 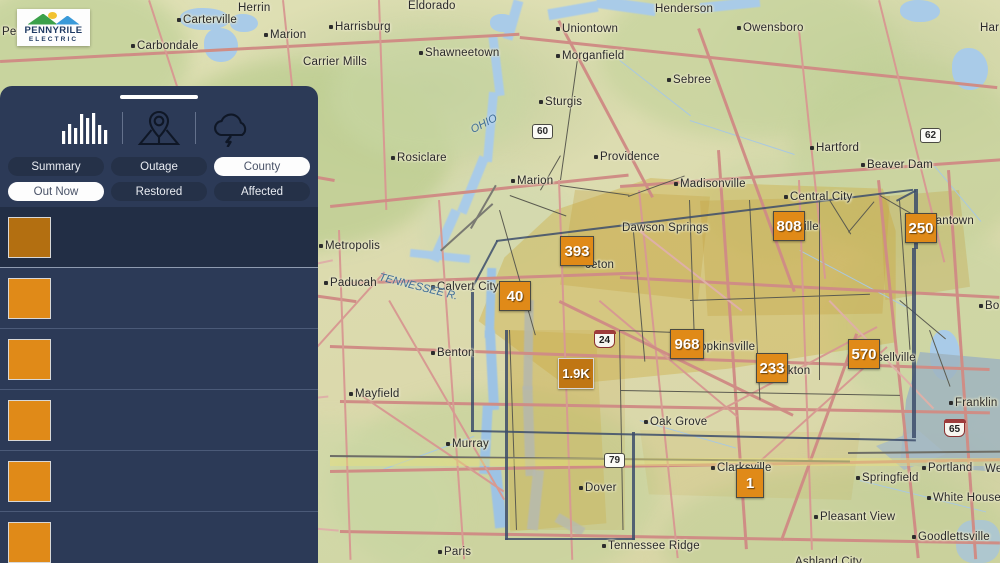 What do you see at coordinates (921, 228) in the screenshot?
I see `outage-marker: 250` at bounding box center [921, 228].